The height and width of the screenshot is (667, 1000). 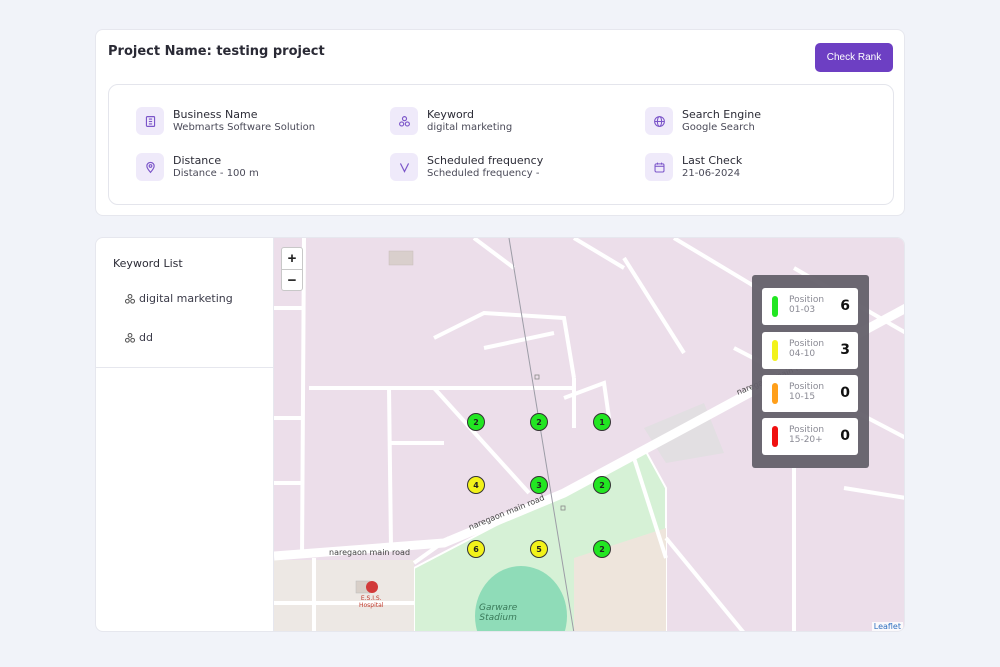 I want to click on info-last-check: Last Check 21-06-2024, so click(x=693, y=167).